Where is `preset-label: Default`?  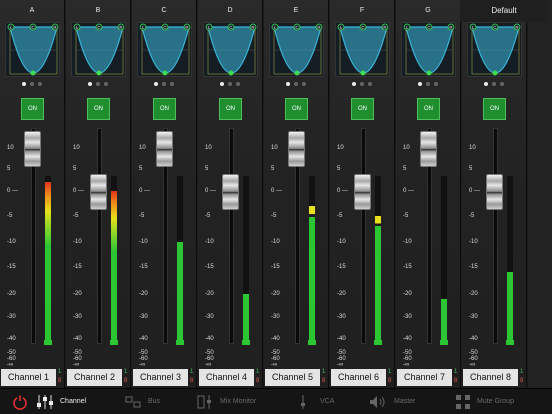
preset-label: Default is located at coordinates (504, 11).